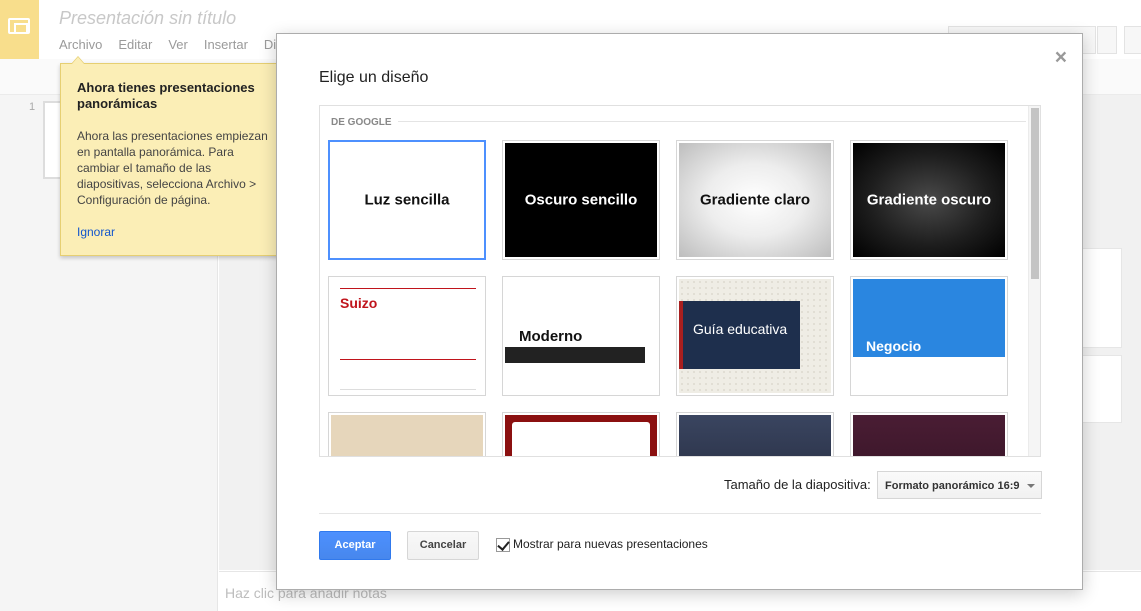 This screenshot has height=611, width=1141. Describe the element at coordinates (581, 434) in the screenshot. I see `theme-frame` at that location.